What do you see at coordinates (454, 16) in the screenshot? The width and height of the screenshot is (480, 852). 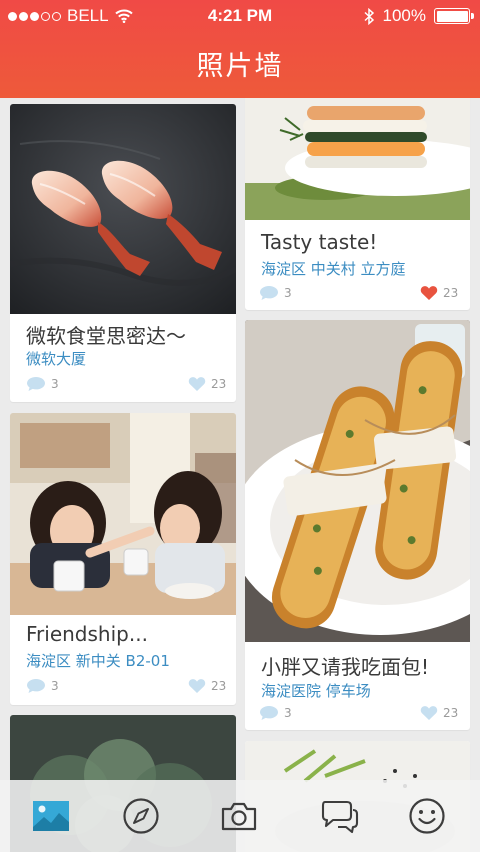 I see `battery-icon` at bounding box center [454, 16].